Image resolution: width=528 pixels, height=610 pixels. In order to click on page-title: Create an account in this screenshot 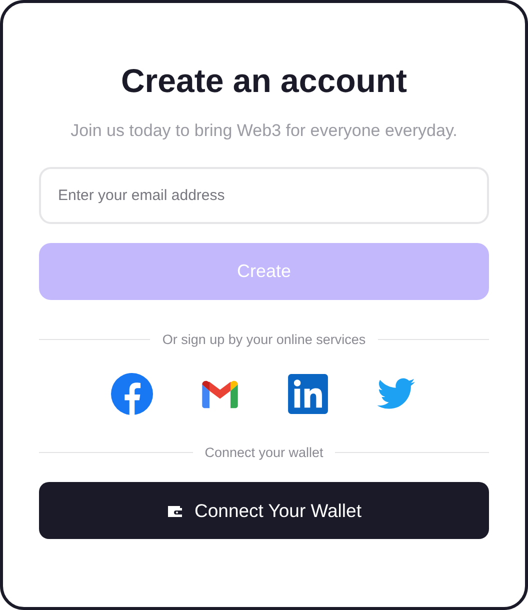, I will do `click(264, 81)`.